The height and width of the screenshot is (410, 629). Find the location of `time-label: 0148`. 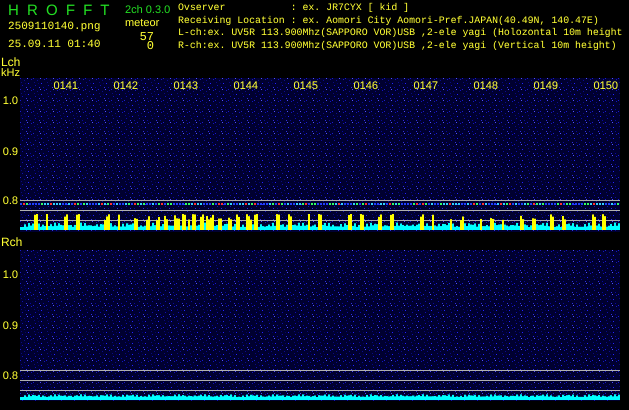

time-label: 0148 is located at coordinates (486, 86).